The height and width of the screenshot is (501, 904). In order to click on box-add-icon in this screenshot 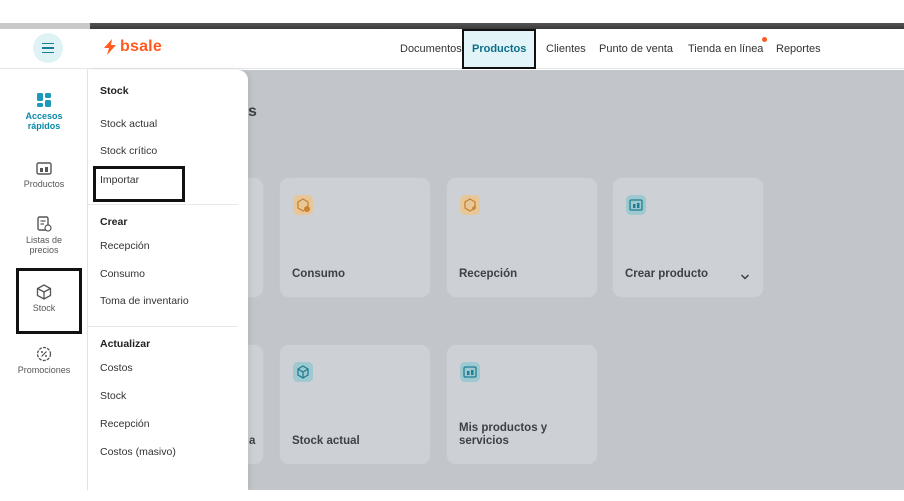, I will do `click(470, 205)`.